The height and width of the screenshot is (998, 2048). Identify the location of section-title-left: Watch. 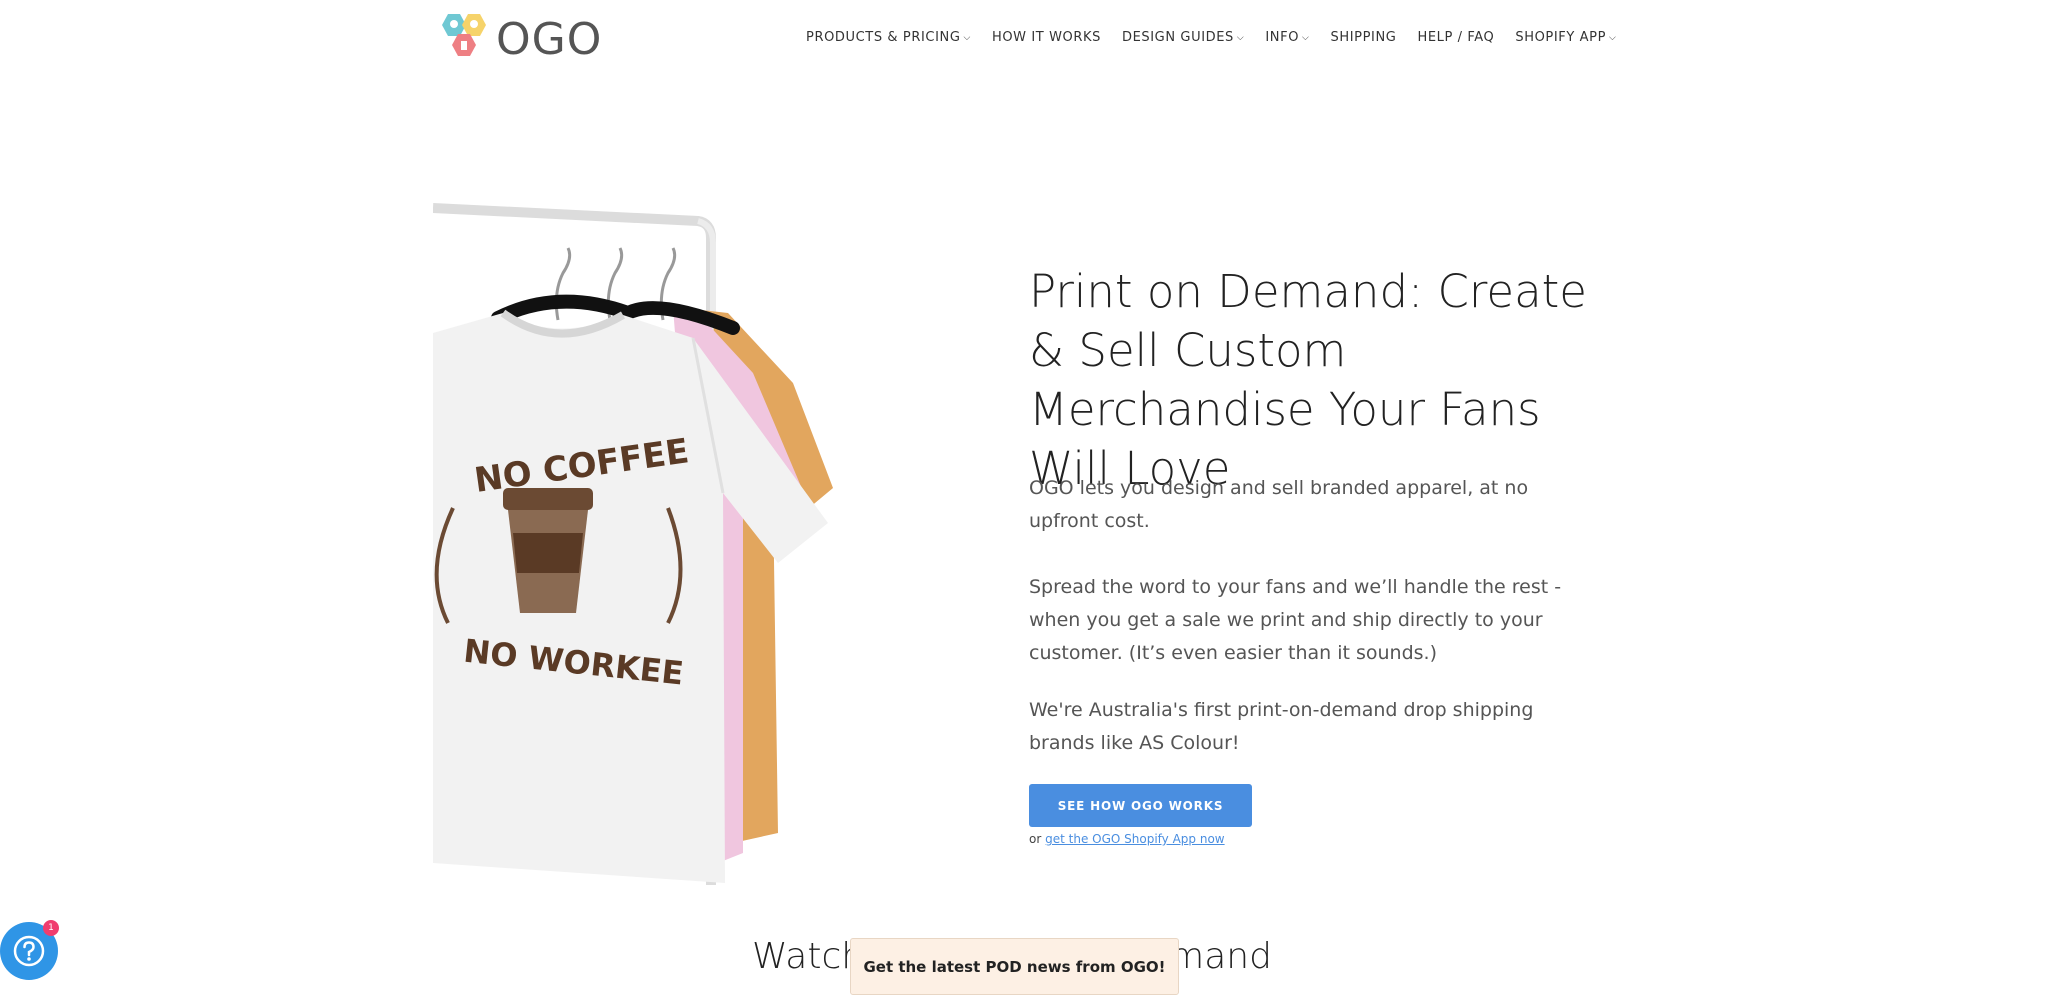
(808, 956).